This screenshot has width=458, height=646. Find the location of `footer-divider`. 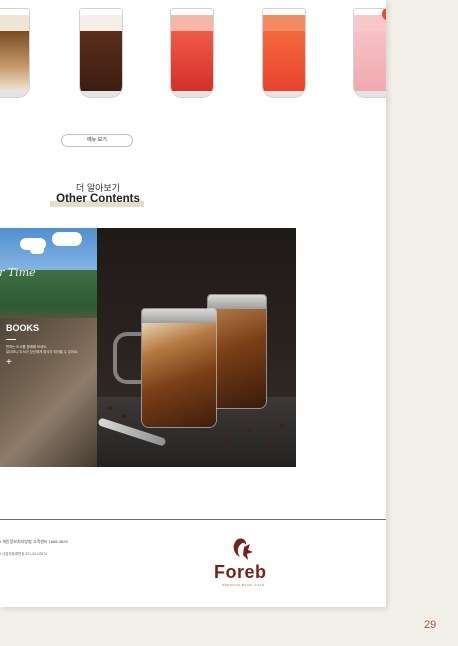

footer-divider is located at coordinates (193, 519).